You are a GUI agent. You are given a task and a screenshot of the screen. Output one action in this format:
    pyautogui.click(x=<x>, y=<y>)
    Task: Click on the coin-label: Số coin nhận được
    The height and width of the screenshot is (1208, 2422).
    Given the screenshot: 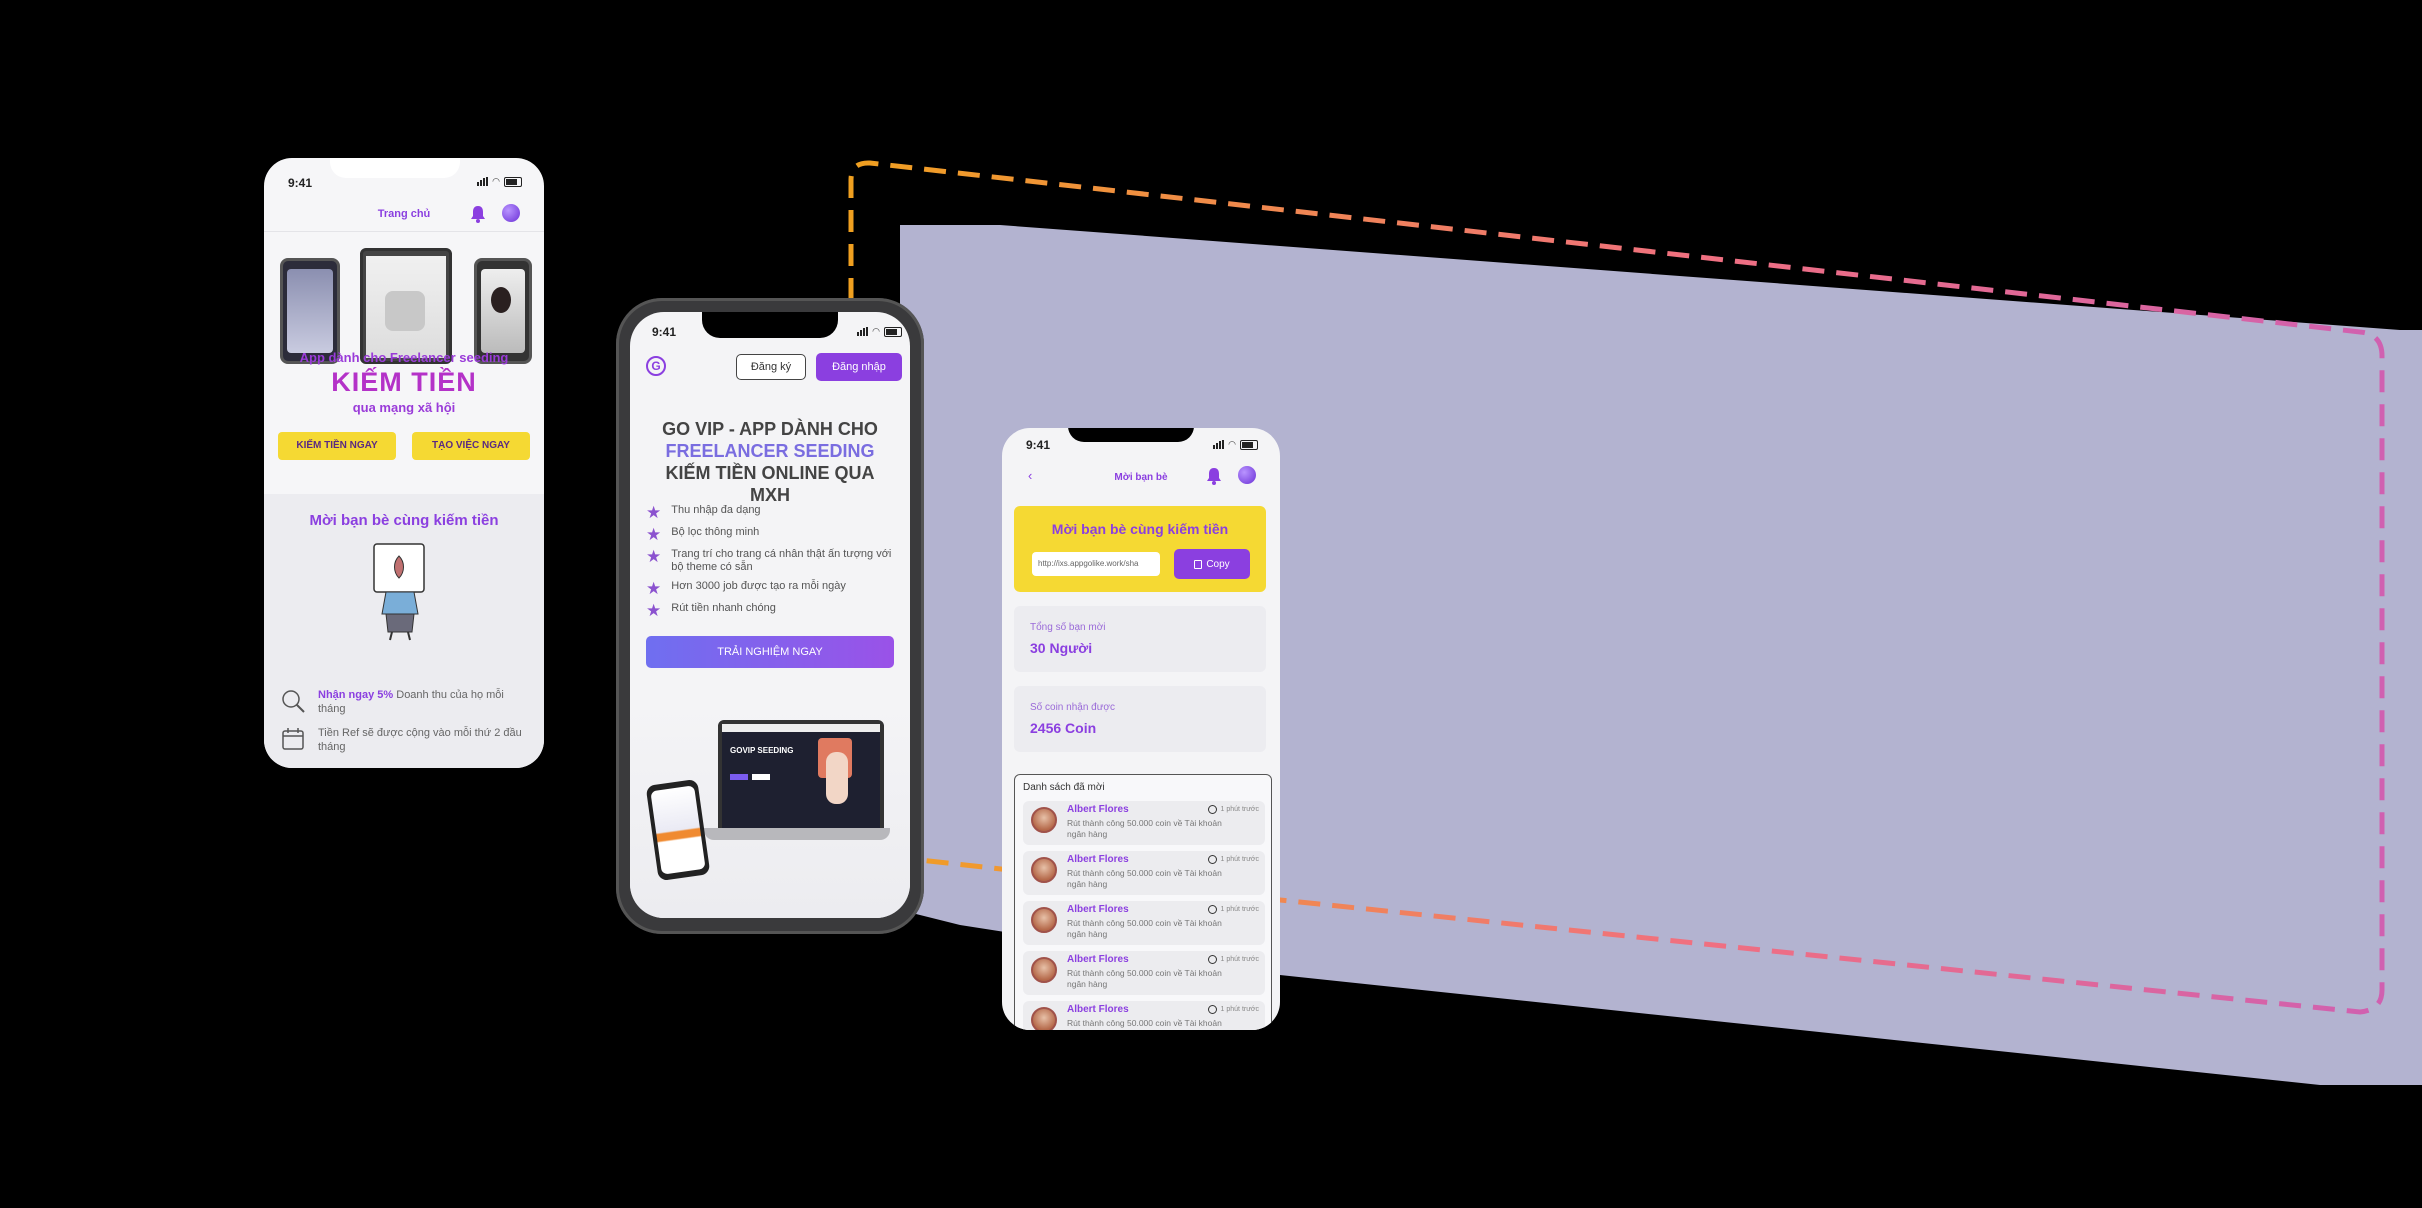 What is the action you would take?
    pyautogui.click(x=1072, y=707)
    